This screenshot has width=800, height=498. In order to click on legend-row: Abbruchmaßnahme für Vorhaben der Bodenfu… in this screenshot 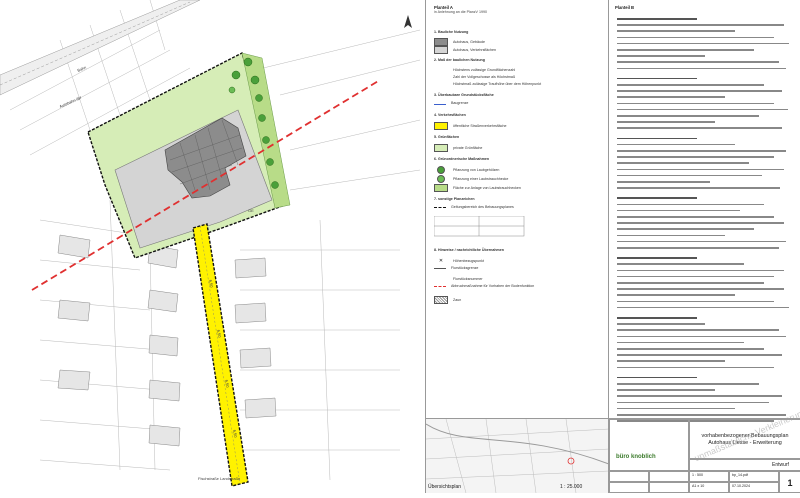, I will do `click(519, 286)`.